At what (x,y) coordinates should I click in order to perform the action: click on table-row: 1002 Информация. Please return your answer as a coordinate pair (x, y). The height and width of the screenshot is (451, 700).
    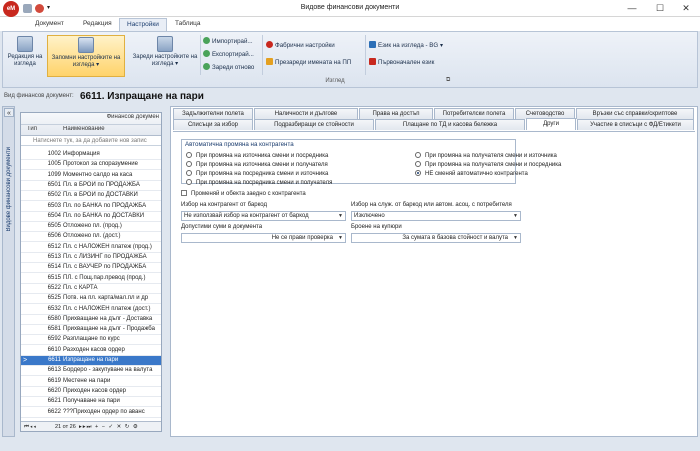
    Looking at the image, I should click on (91, 155).